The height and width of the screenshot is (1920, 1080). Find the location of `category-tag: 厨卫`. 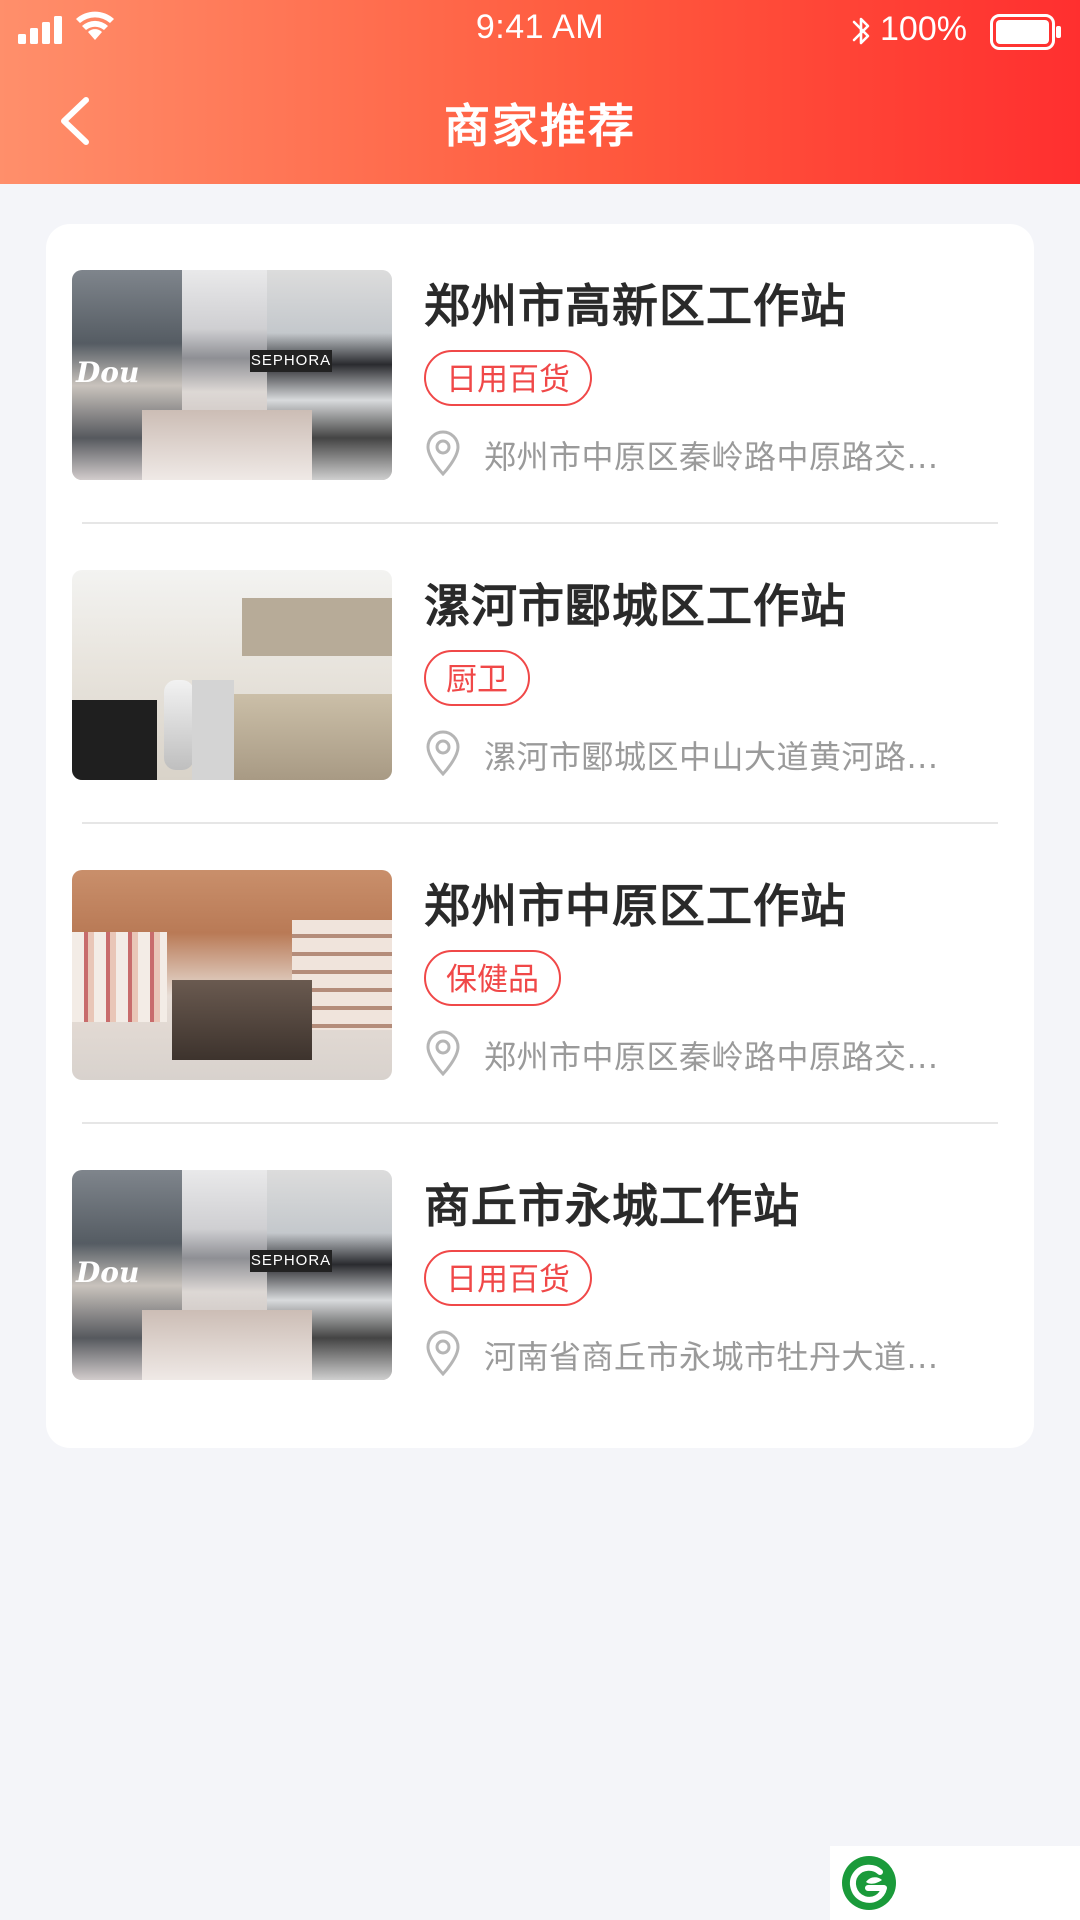

category-tag: 厨卫 is located at coordinates (477, 678).